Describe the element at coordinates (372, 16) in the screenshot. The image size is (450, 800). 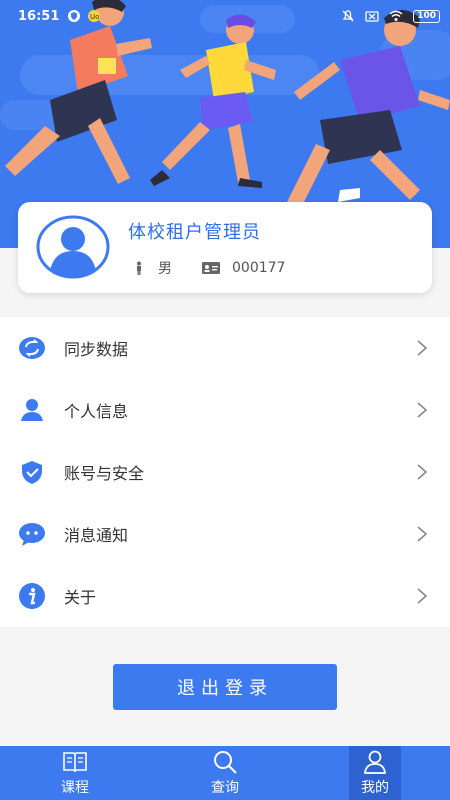
I see `sim-icon` at that location.